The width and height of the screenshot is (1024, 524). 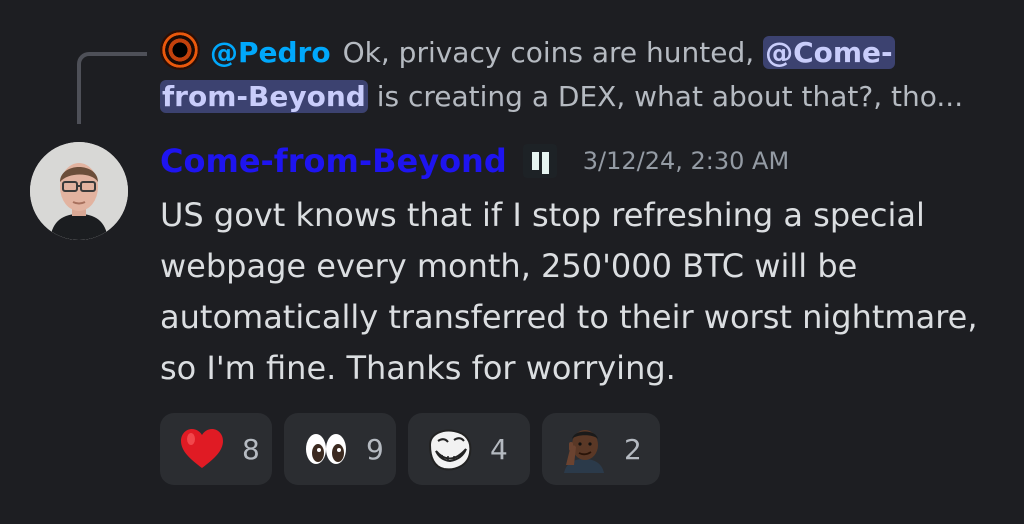 I want to click on mention-continued: from-Beyond, so click(x=264, y=96).